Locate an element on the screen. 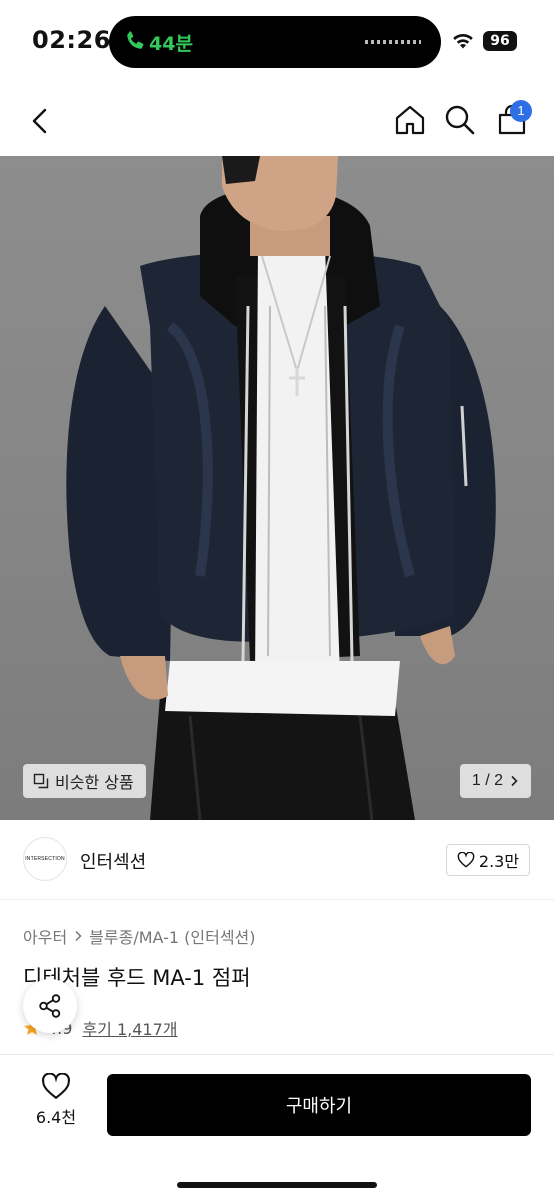 The height and width of the screenshot is (1200, 554). top-nav-bar is located at coordinates (277, 120).